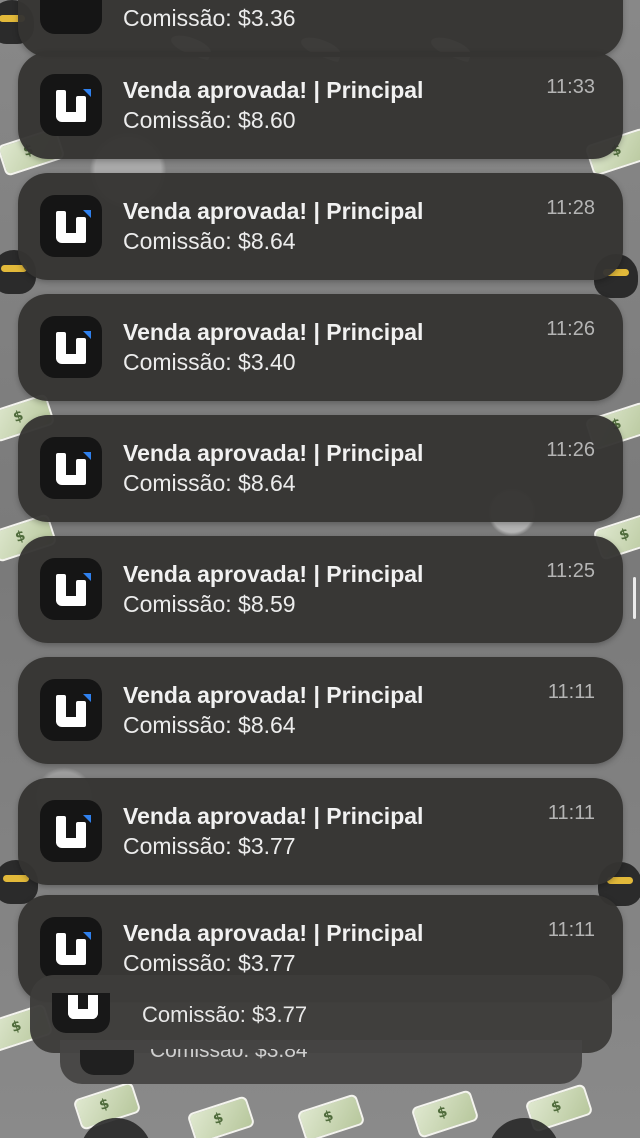 The height and width of the screenshot is (1138, 640). What do you see at coordinates (570, 571) in the screenshot?
I see `notification-time: 11:25` at bounding box center [570, 571].